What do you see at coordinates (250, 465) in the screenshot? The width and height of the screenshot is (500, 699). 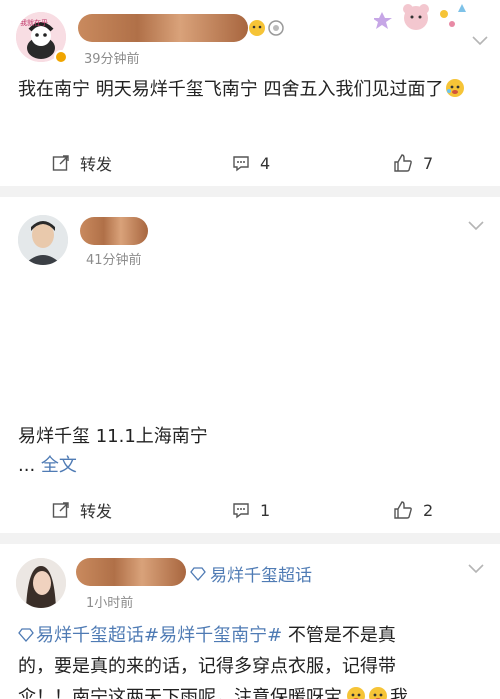 I see `read-more: ... 全文` at bounding box center [250, 465].